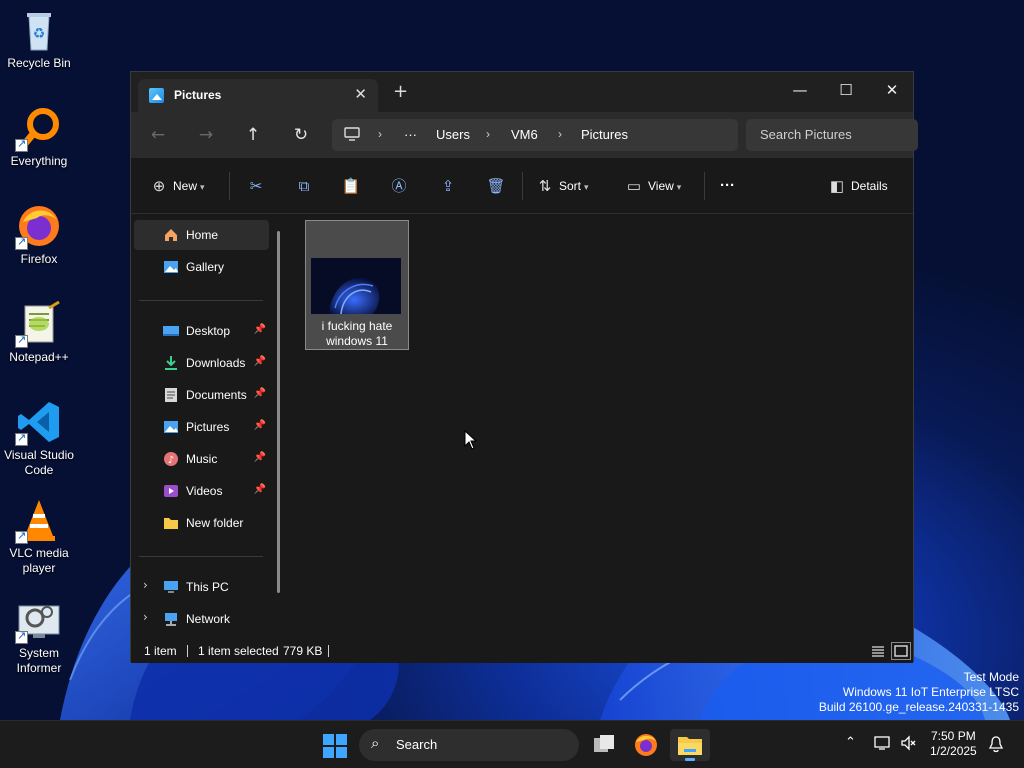 This screenshot has width=1024, height=768. I want to click on address-bar: › ··· Users › VM6 › Pictures, so click(535, 135).